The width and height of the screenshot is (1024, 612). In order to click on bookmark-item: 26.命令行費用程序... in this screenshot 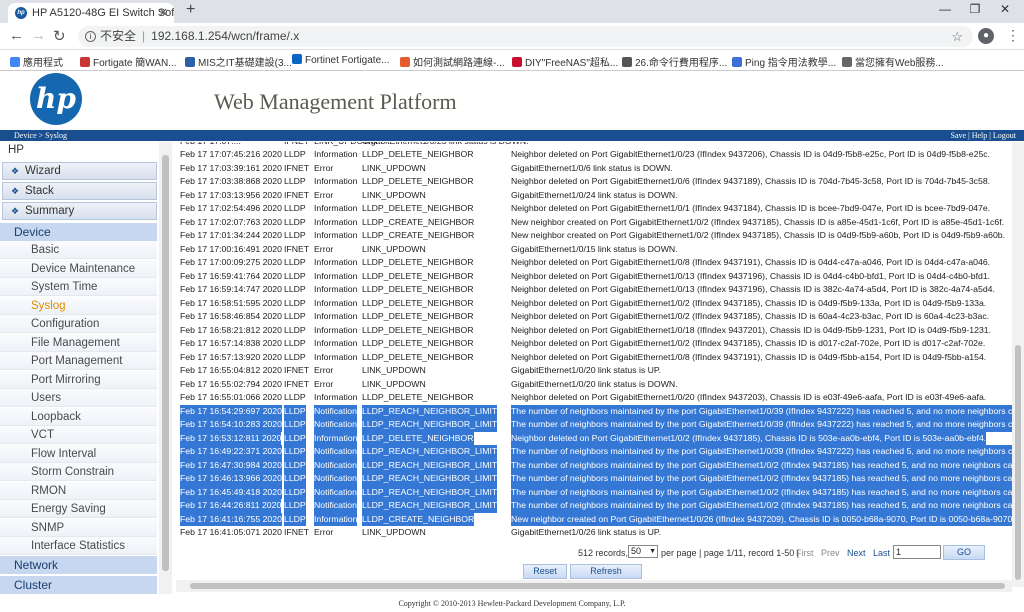, I will do `click(674, 61)`.